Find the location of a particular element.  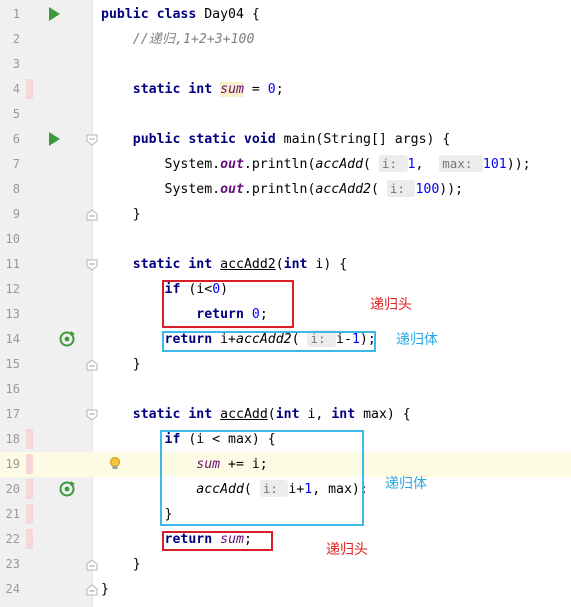

code-token: //递归,1+2+3+100 is located at coordinates (193, 39).